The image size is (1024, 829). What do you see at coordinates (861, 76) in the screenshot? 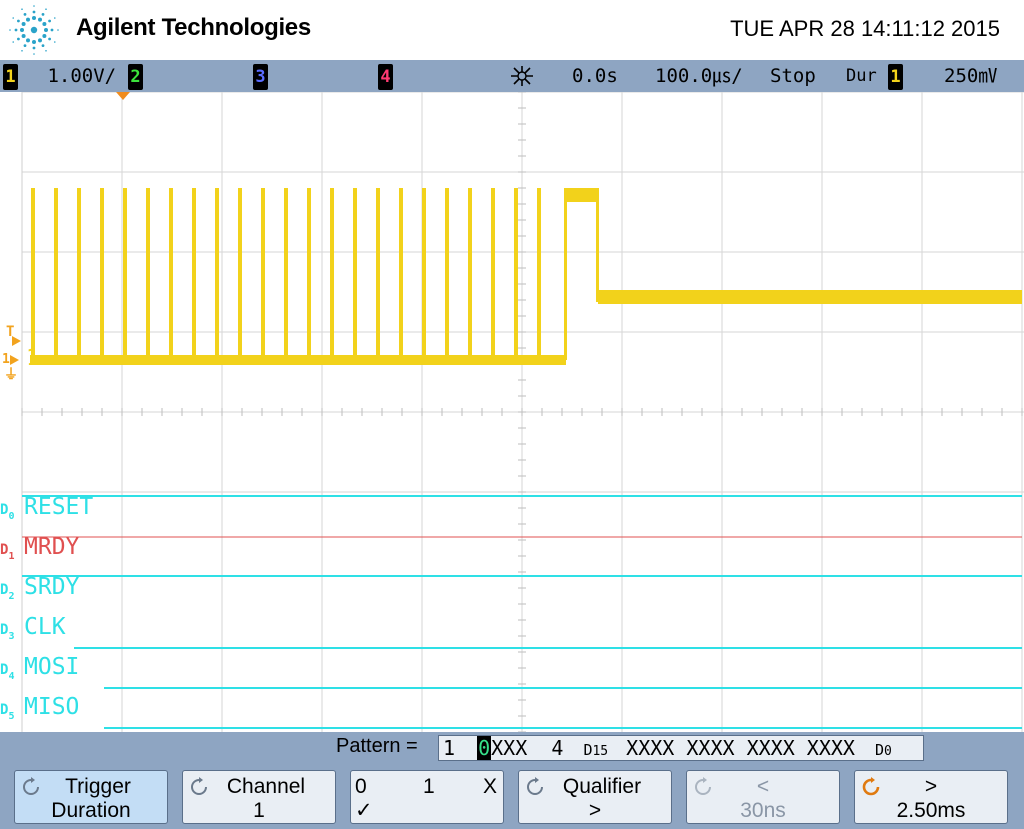
I see `trigger-mode: Dur` at bounding box center [861, 76].